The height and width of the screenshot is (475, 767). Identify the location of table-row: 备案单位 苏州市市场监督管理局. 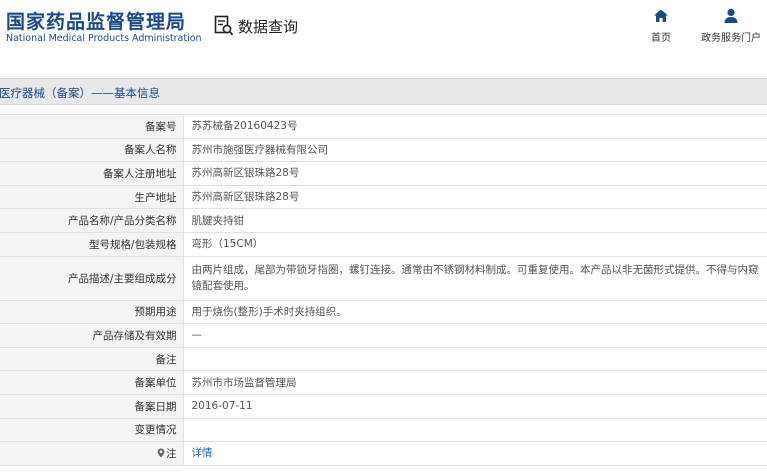
(383, 382).